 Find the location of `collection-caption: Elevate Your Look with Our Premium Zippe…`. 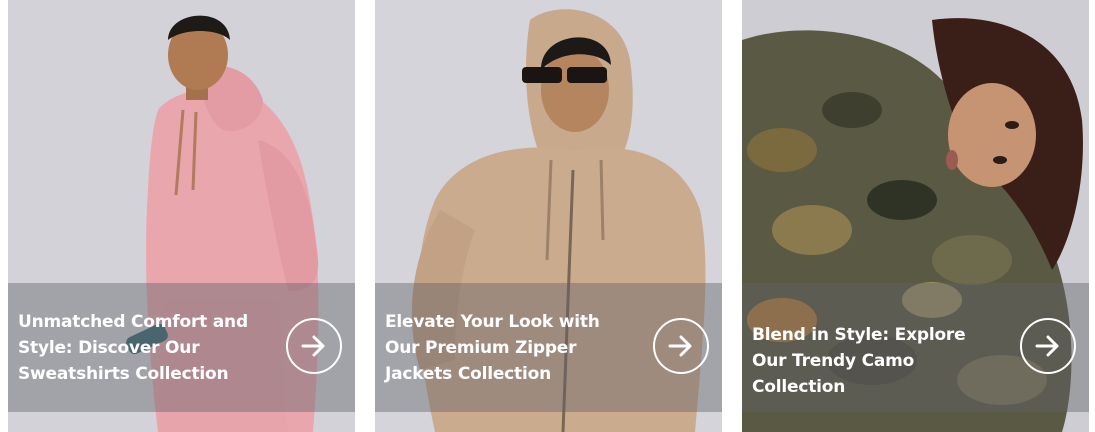

collection-caption: Elevate Your Look with Our Premium Zippe… is located at coordinates (492, 348).